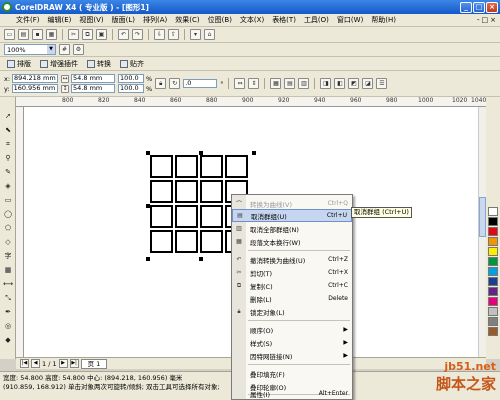  I want to click on menu-item-overprint-fill: 叠印填充(F), so click(292, 373).